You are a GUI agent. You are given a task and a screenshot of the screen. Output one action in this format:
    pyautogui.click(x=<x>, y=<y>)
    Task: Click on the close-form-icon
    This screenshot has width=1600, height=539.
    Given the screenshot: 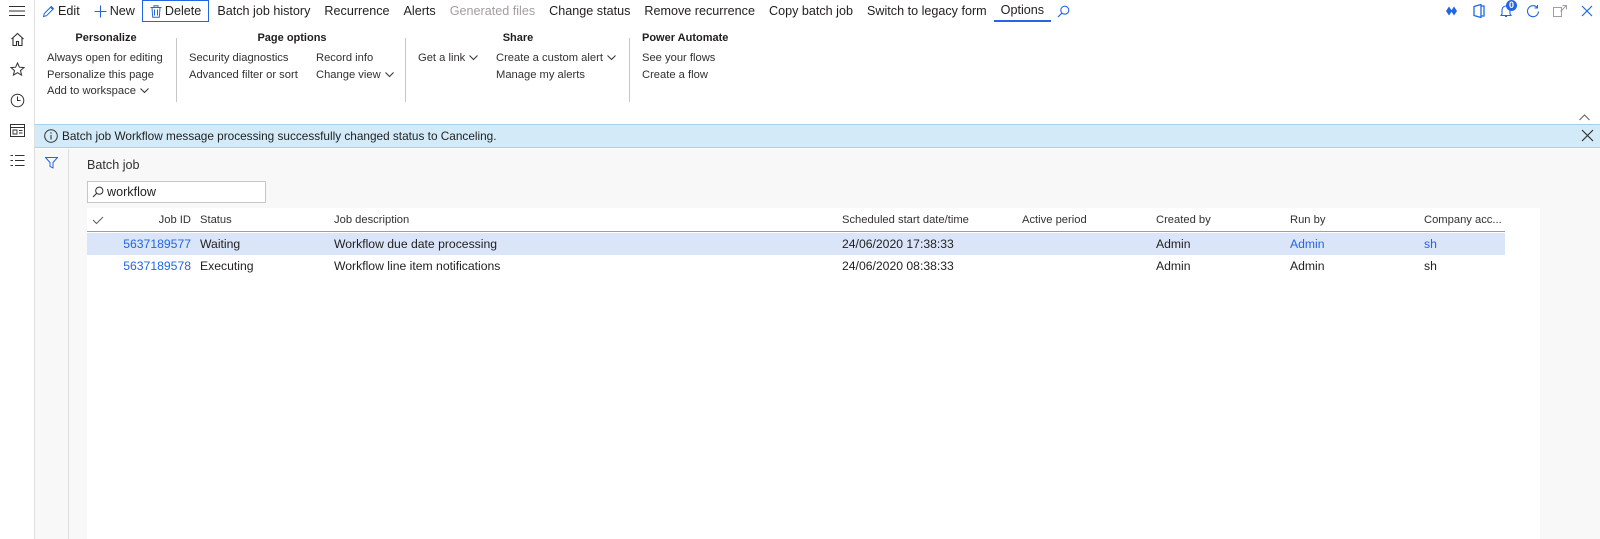 What is the action you would take?
    pyautogui.click(x=1586, y=11)
    